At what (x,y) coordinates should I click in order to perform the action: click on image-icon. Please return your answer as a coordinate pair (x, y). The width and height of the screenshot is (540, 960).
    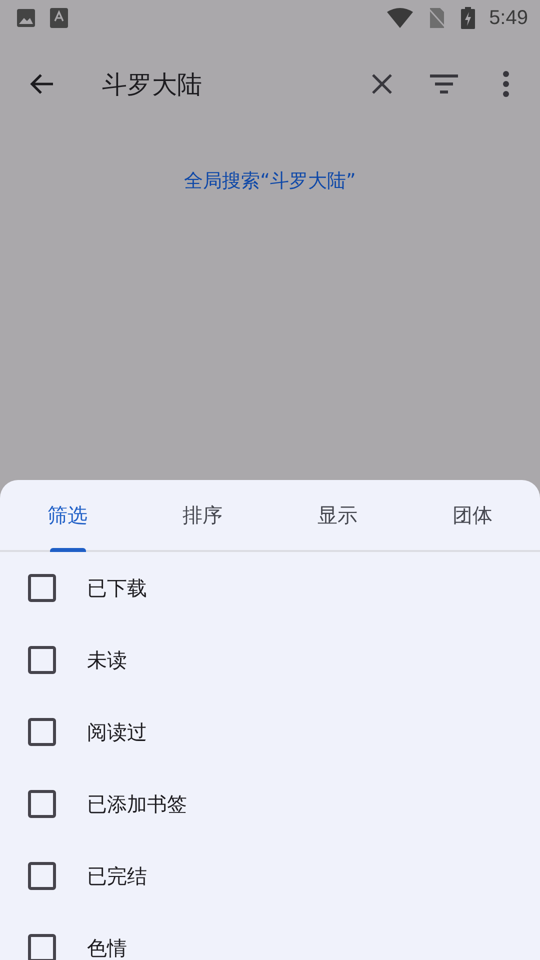
    Looking at the image, I should click on (26, 18).